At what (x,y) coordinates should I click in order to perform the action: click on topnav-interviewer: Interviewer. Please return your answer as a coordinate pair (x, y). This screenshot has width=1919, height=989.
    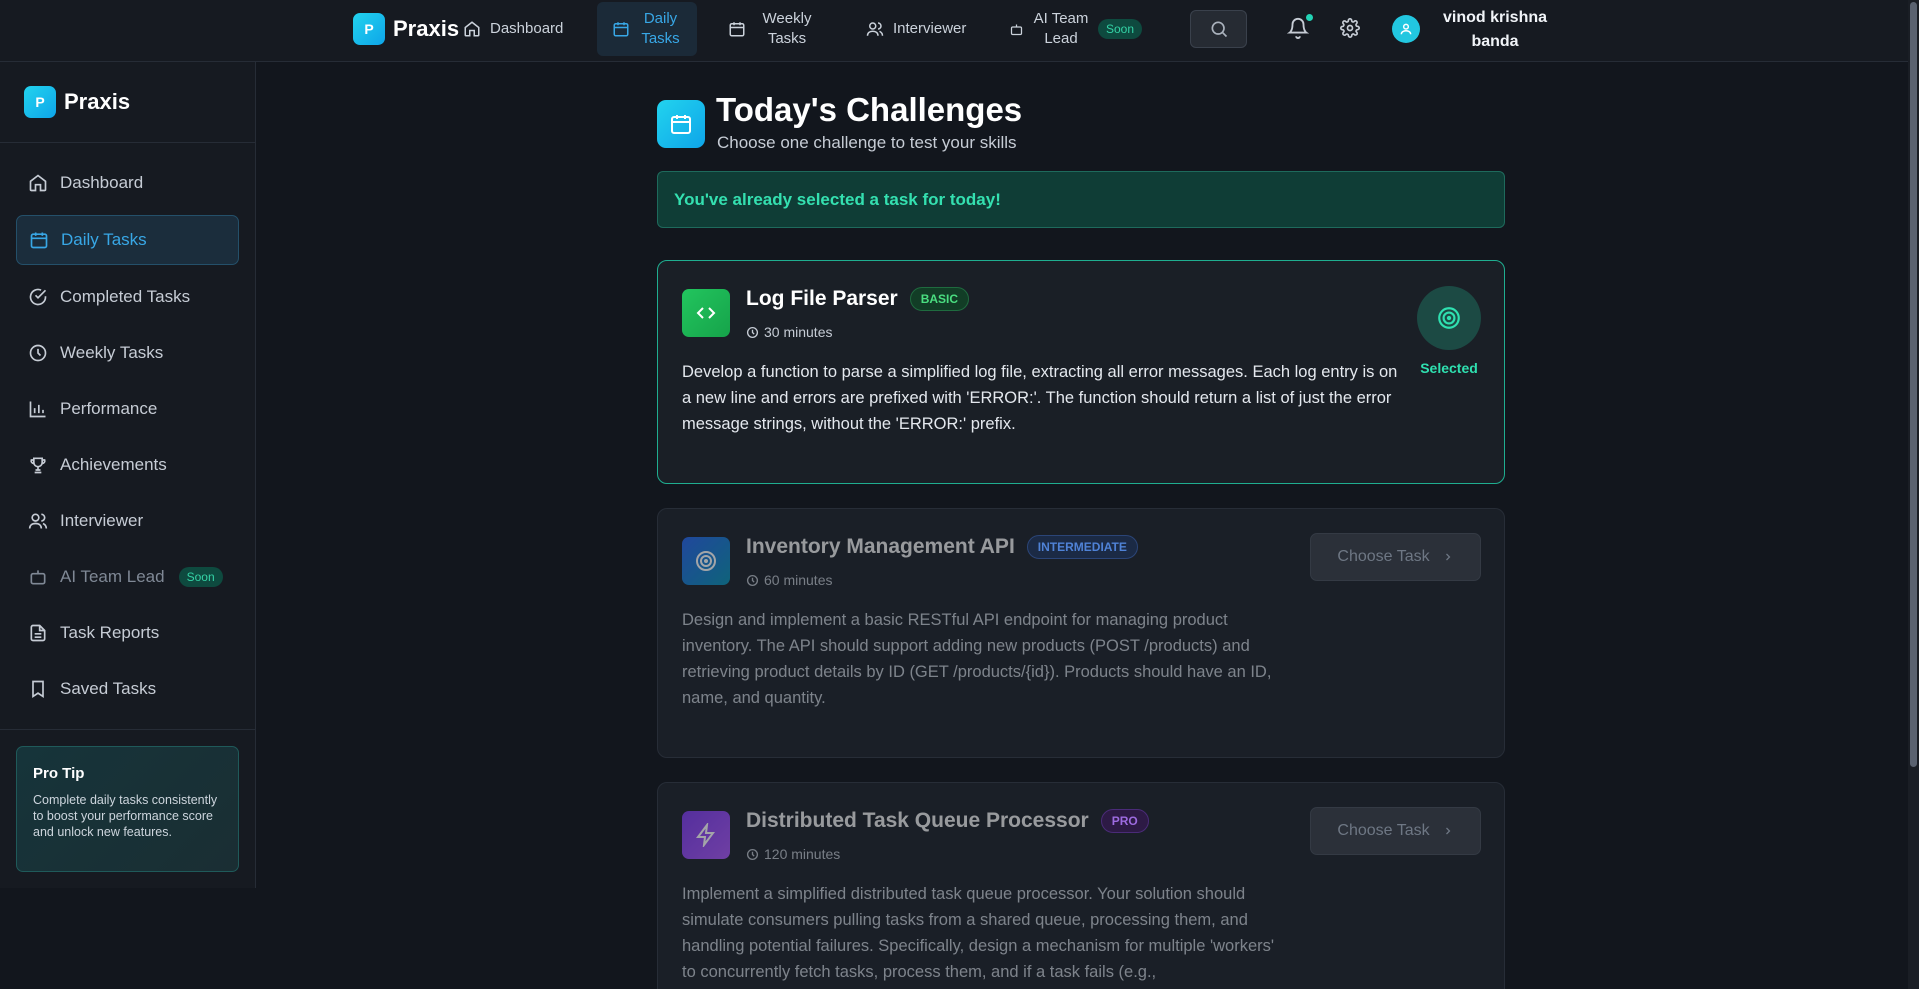
    Looking at the image, I should click on (916, 29).